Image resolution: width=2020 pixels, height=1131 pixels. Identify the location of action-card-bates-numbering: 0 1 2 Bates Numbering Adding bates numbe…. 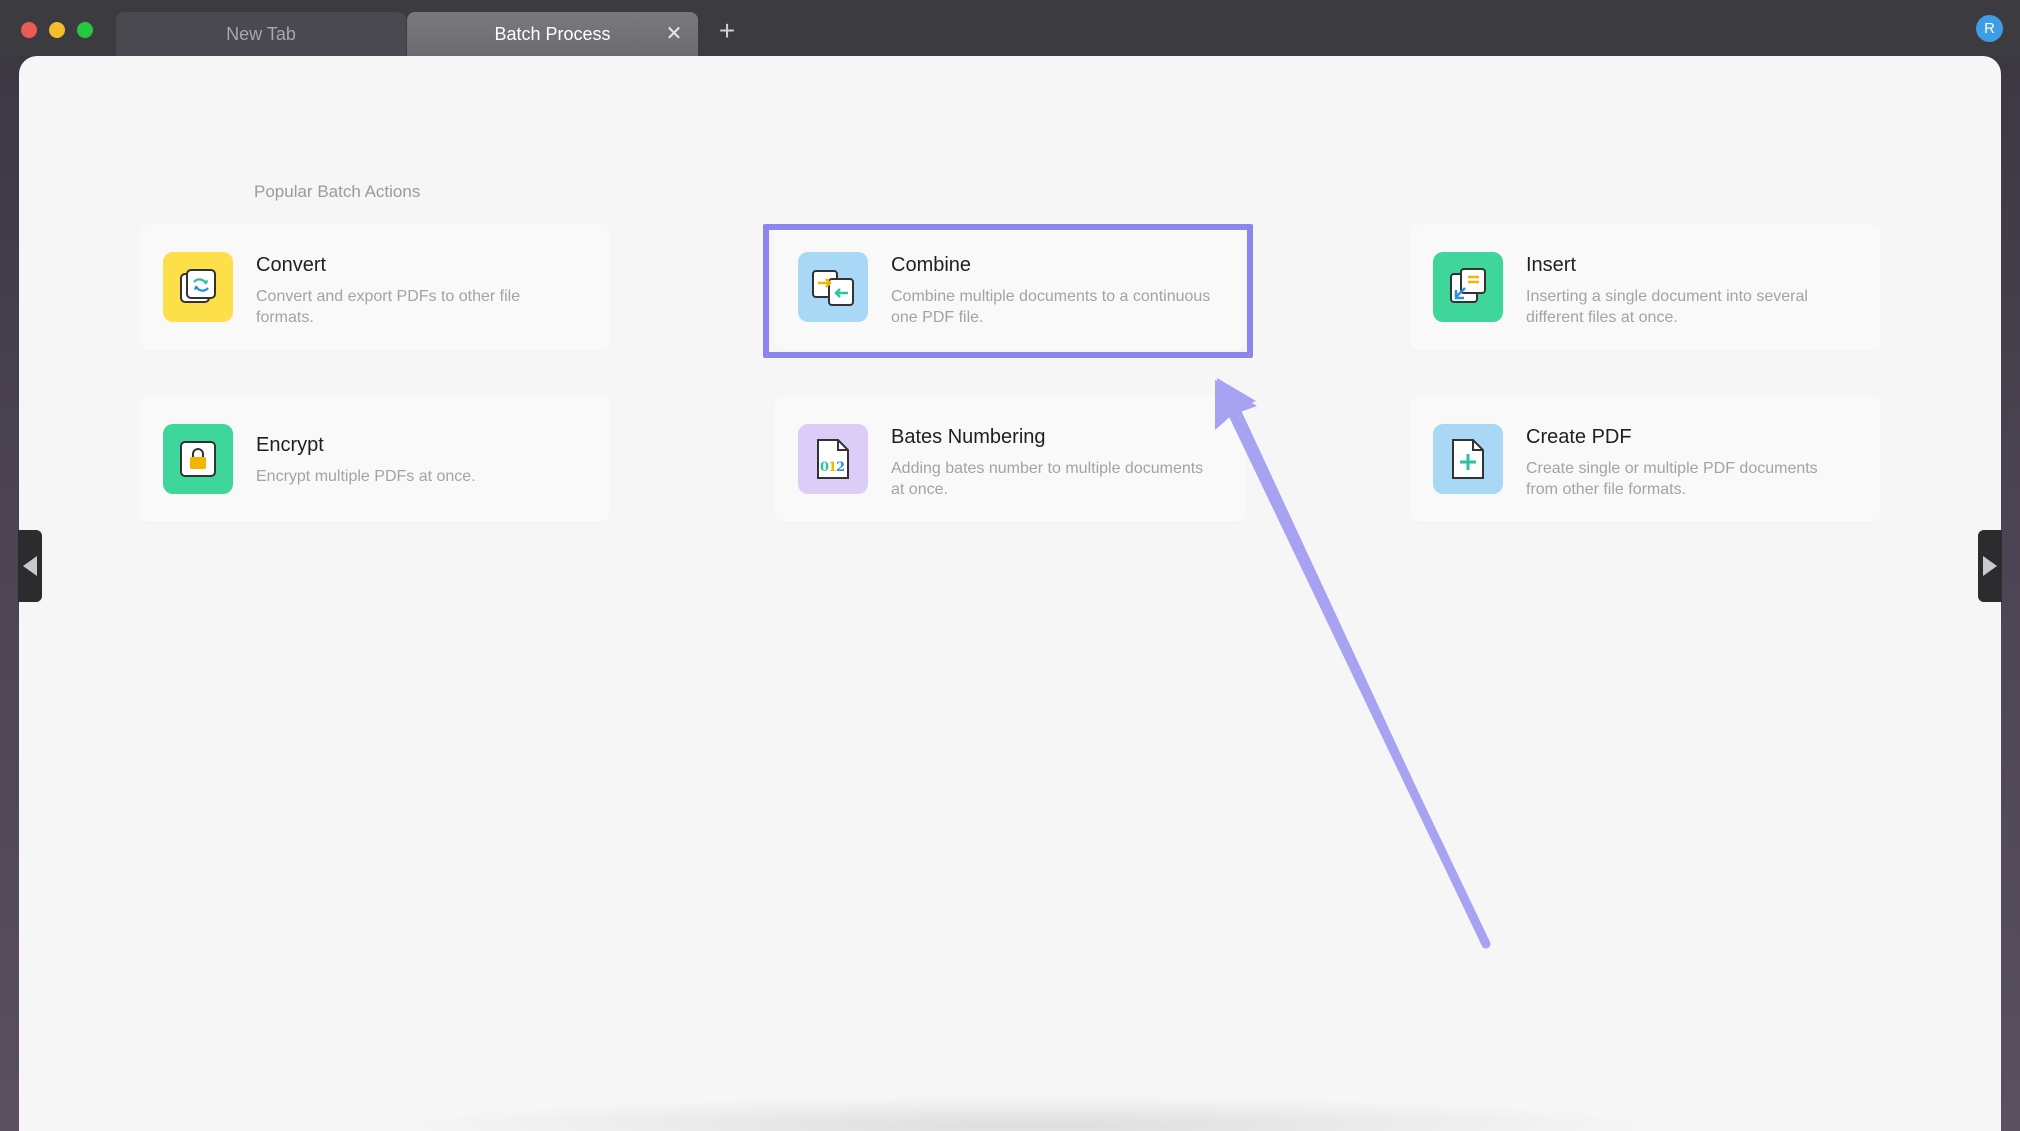
(1010, 459).